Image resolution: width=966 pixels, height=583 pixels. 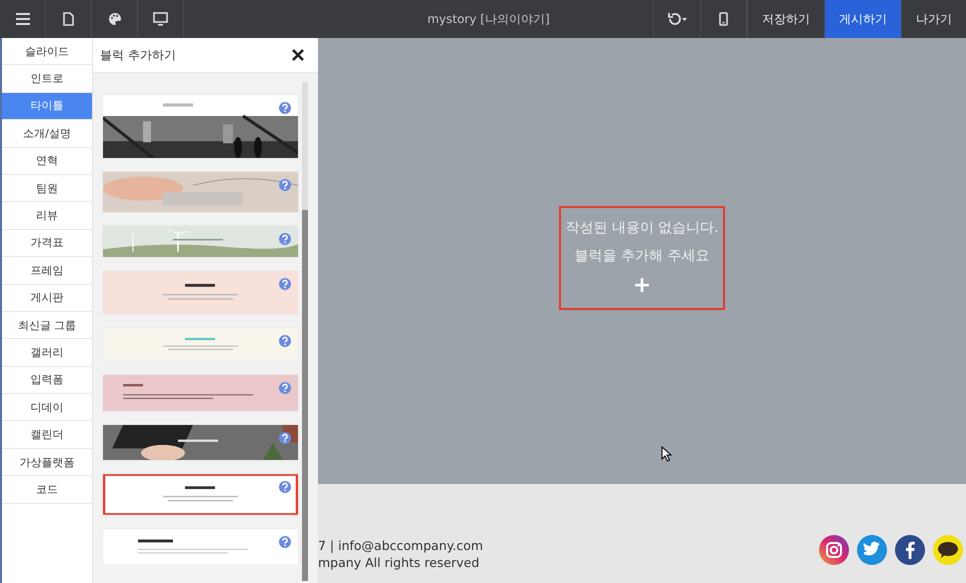 What do you see at coordinates (401, 545) in the screenshot?
I see `footer-text: 7 | info@abccompany.com` at bounding box center [401, 545].